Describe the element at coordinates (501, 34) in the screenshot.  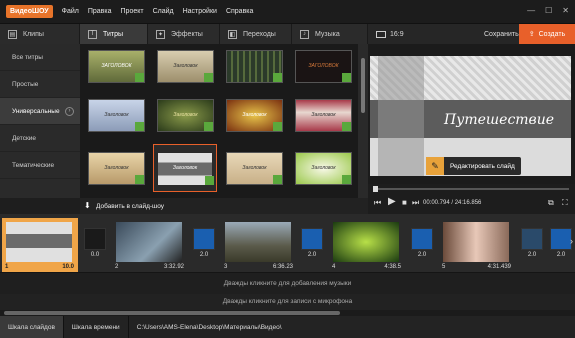
I see `save-button: Сохранить` at that location.